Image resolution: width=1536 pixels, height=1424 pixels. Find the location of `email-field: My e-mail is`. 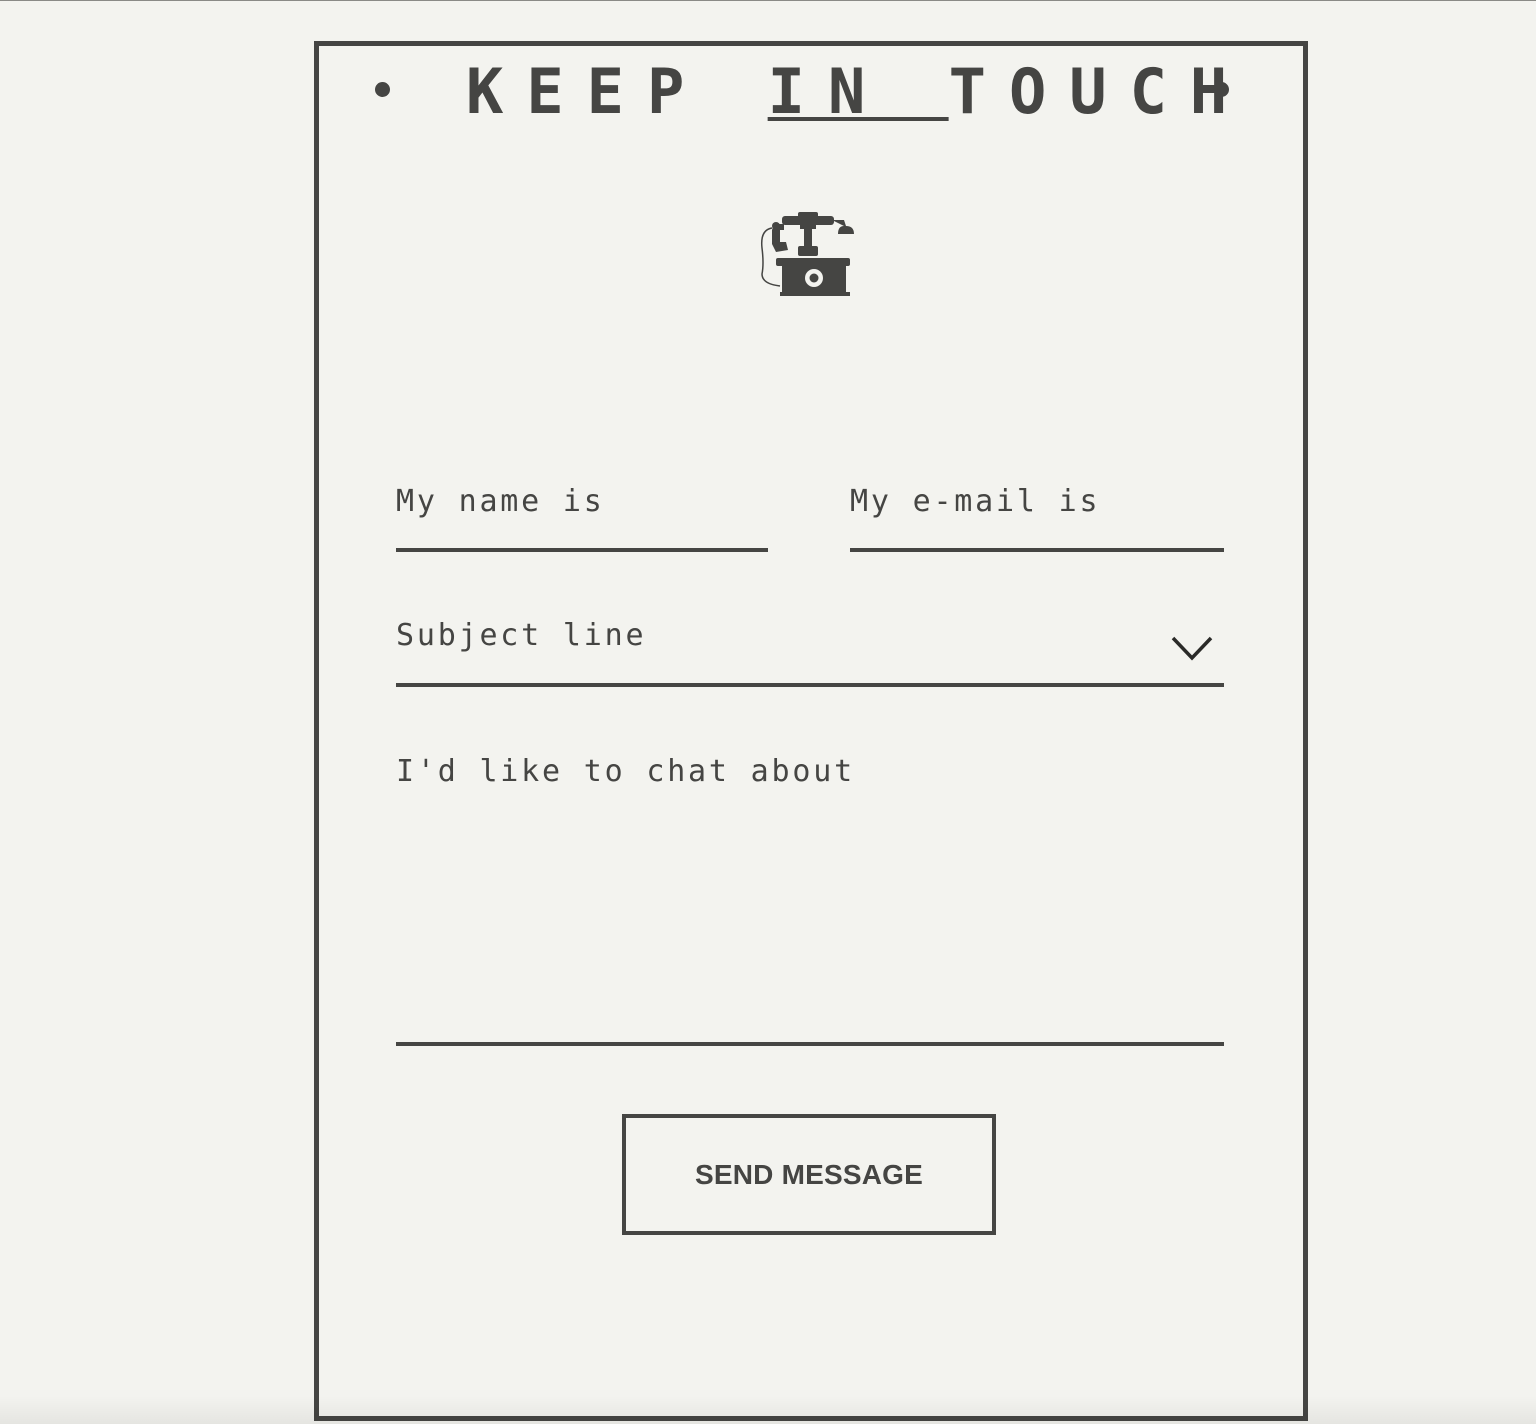

email-field: My e-mail is is located at coordinates (975, 502).